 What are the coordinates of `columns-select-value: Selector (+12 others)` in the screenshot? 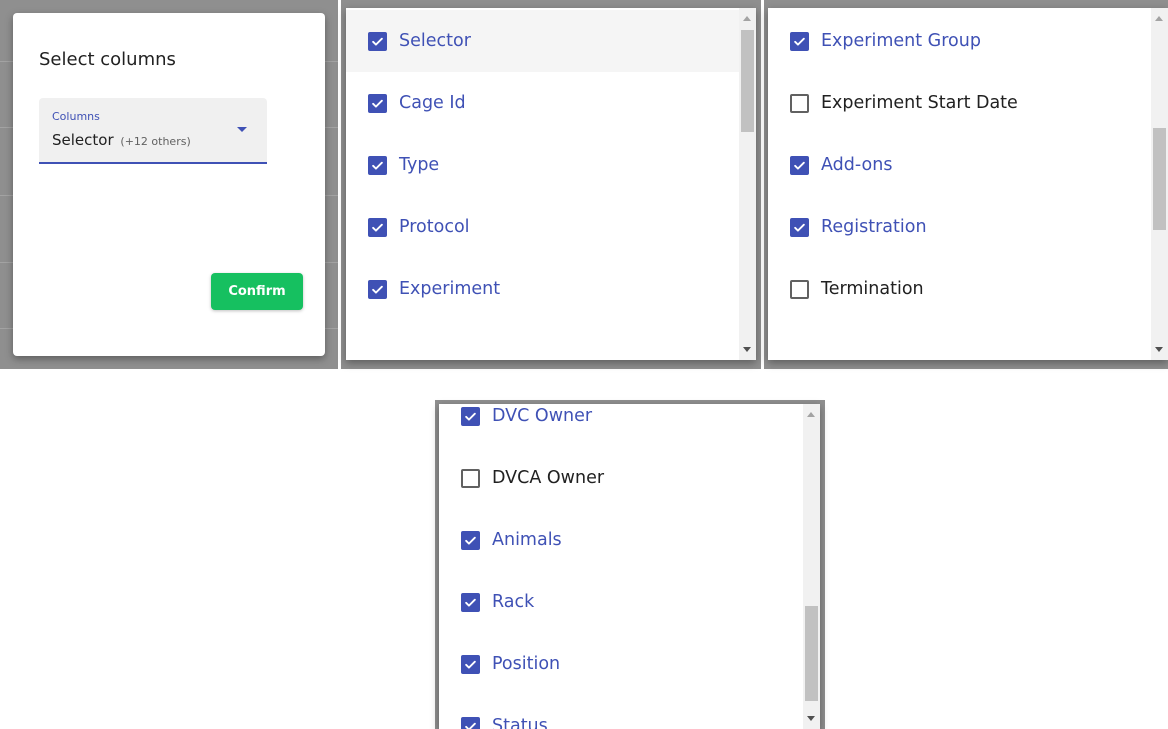 It's located at (121, 140).